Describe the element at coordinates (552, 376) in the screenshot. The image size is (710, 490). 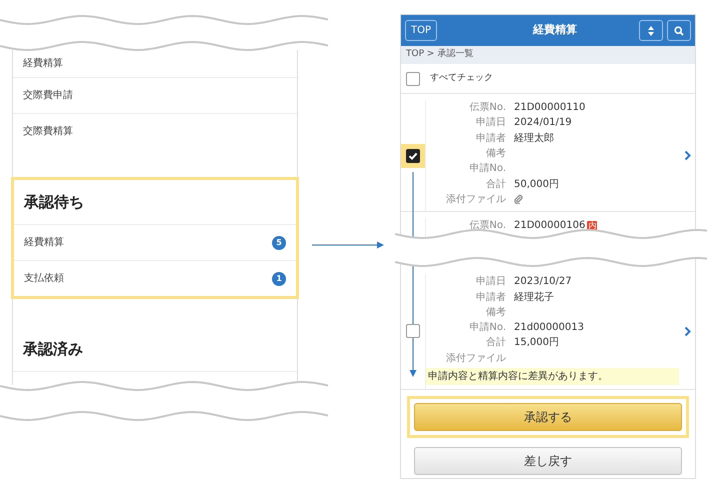
I see `warning-message: 申請内容と精算内容に差異があります。` at that location.